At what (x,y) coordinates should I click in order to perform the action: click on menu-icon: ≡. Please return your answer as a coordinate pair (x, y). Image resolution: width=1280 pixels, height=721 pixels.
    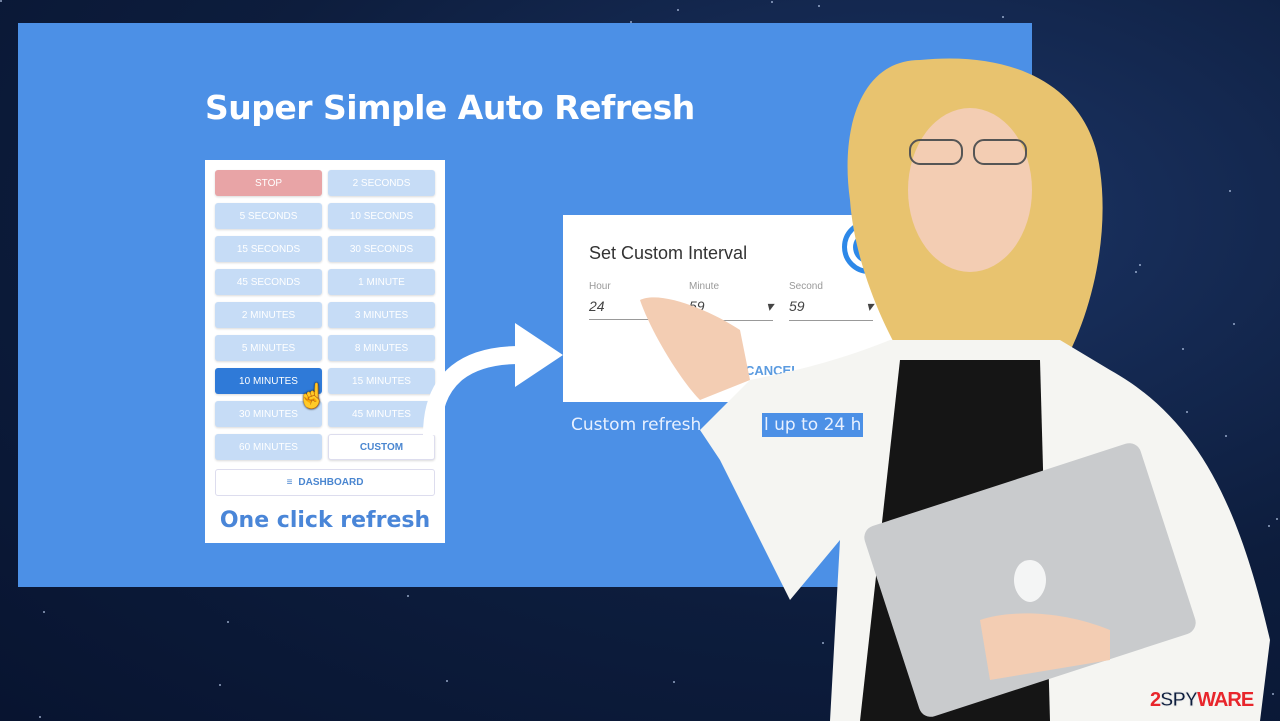
    Looking at the image, I should click on (289, 482).